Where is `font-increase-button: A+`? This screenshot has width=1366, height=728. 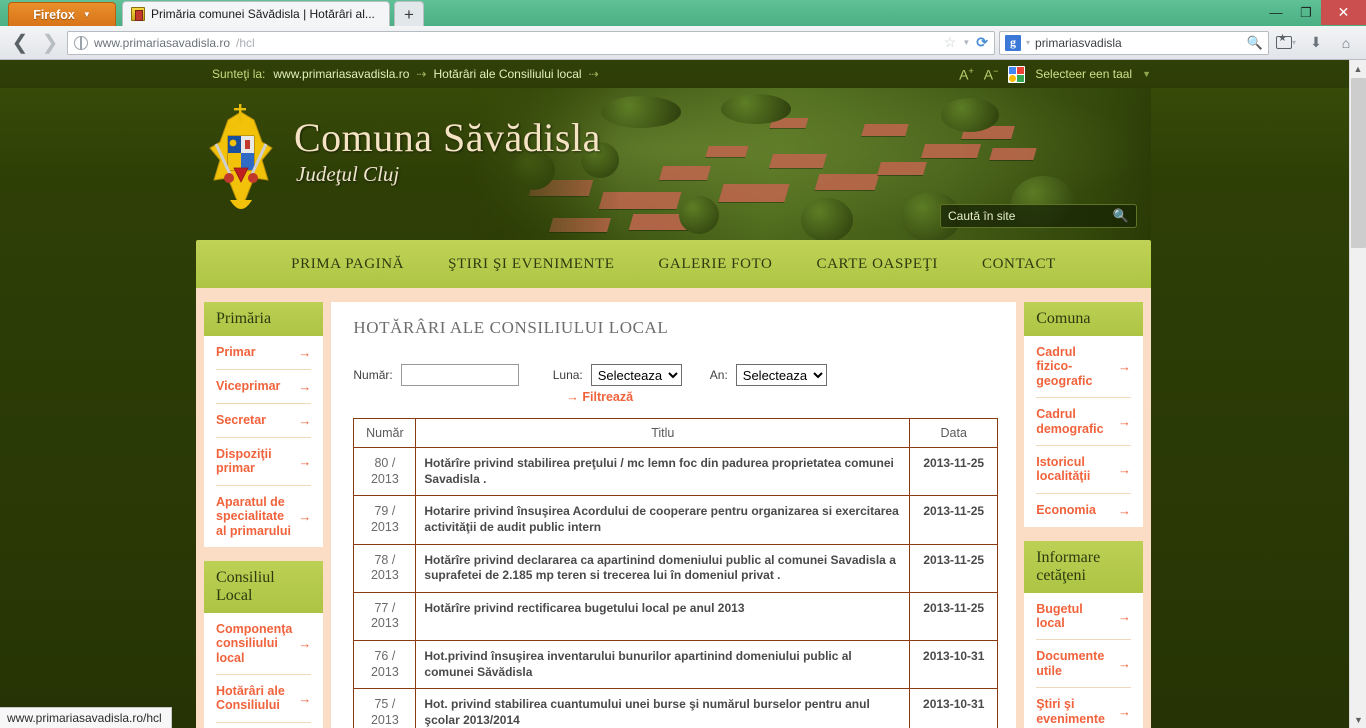
font-increase-button: A+ is located at coordinates (966, 74).